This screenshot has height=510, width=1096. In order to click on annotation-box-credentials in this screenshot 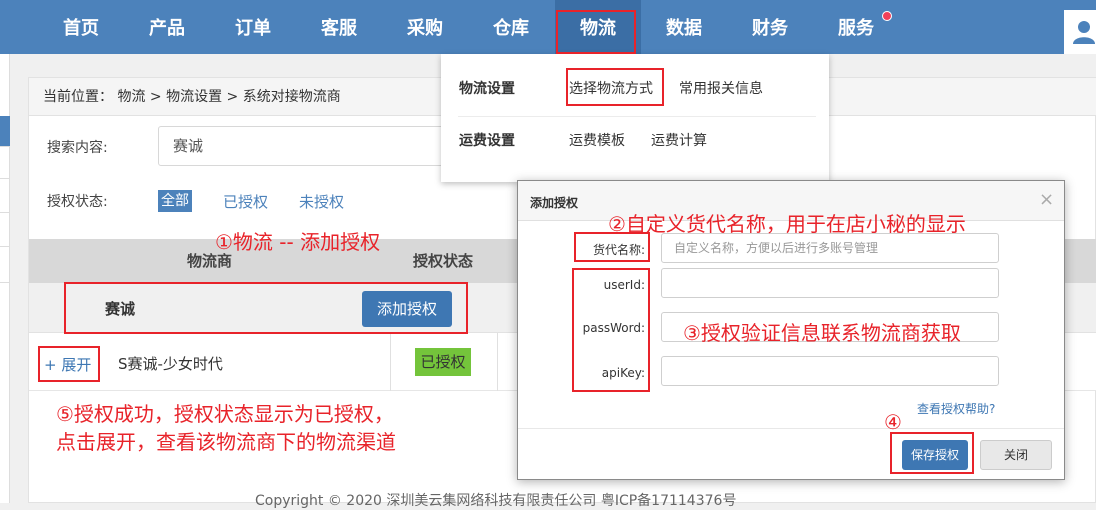, I will do `click(611, 330)`.